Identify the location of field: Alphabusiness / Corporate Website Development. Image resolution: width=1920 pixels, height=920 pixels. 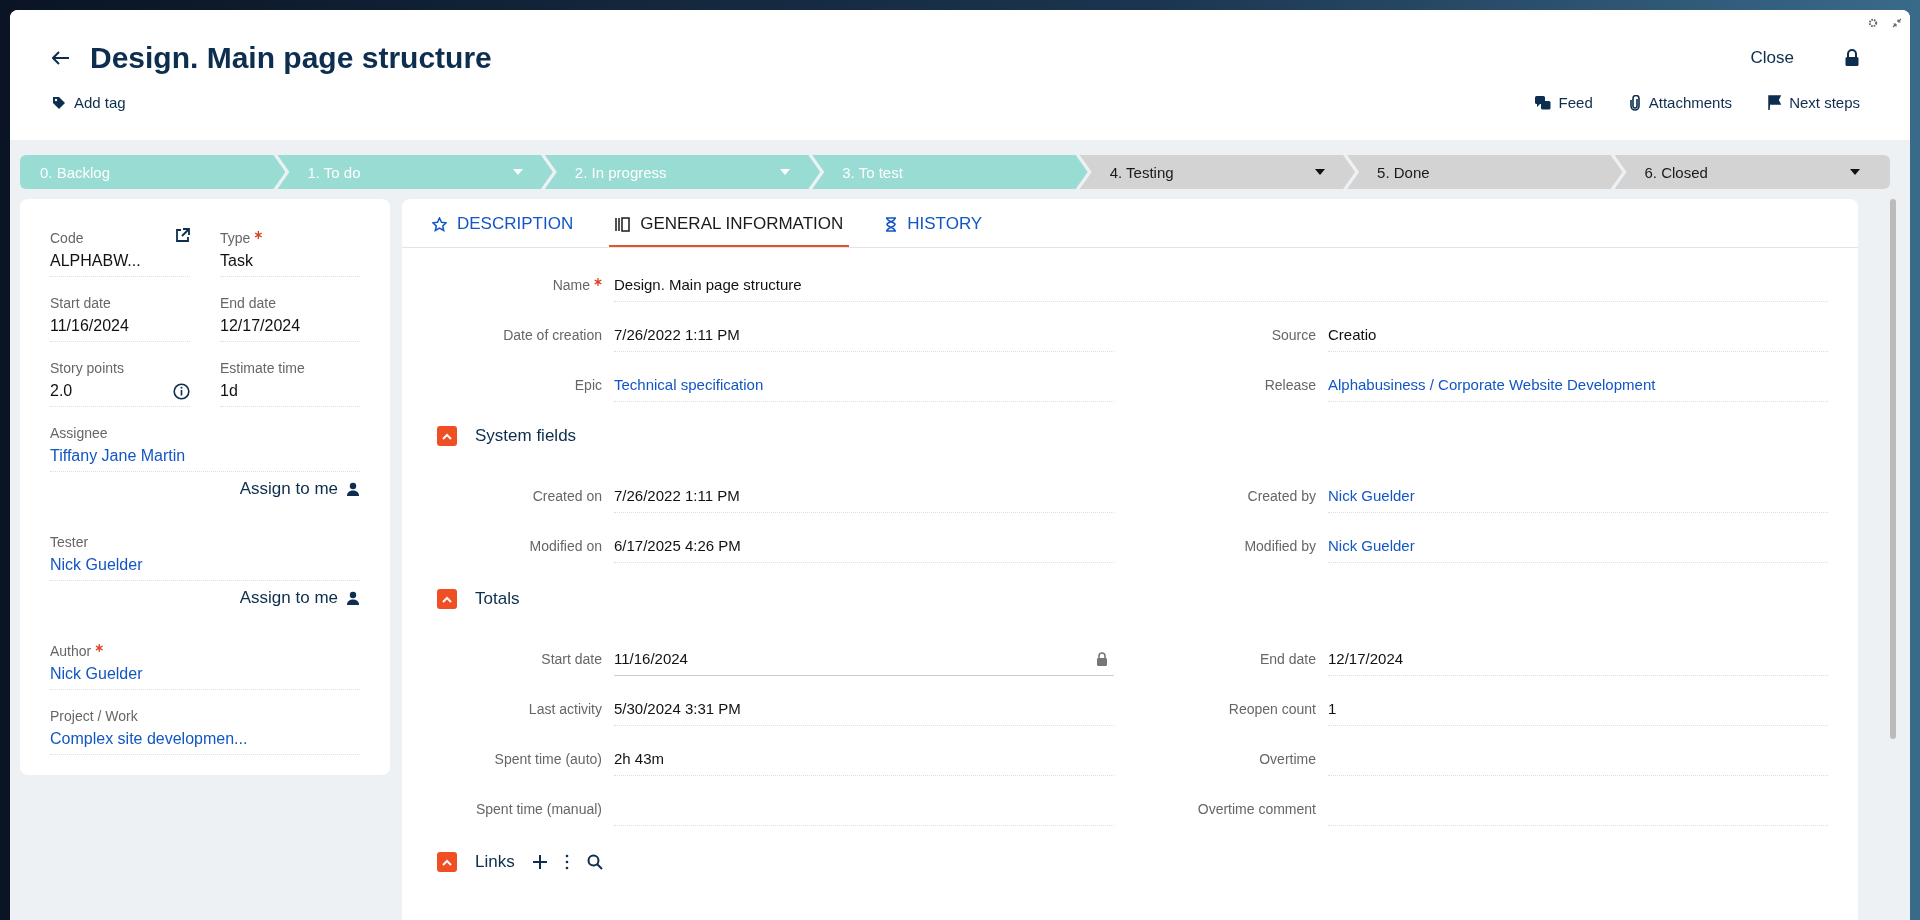
(1578, 385).